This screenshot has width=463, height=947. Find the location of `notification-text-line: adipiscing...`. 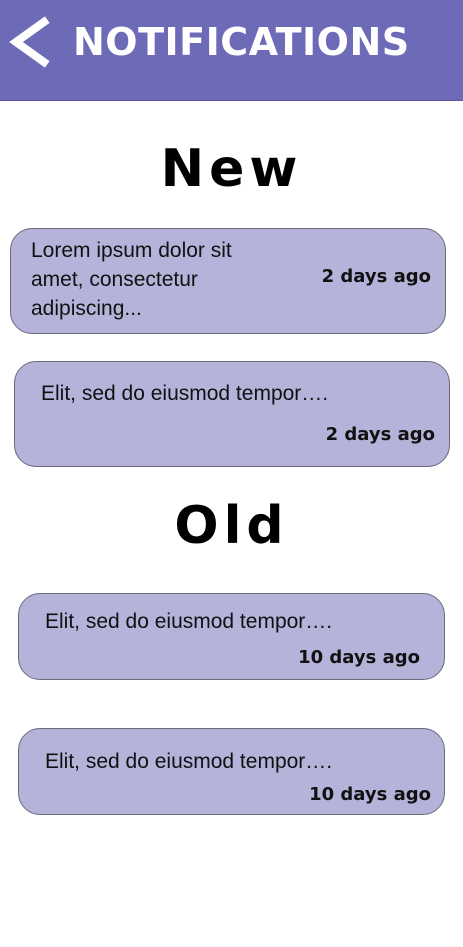

notification-text-line: adipiscing... is located at coordinates (86, 308).